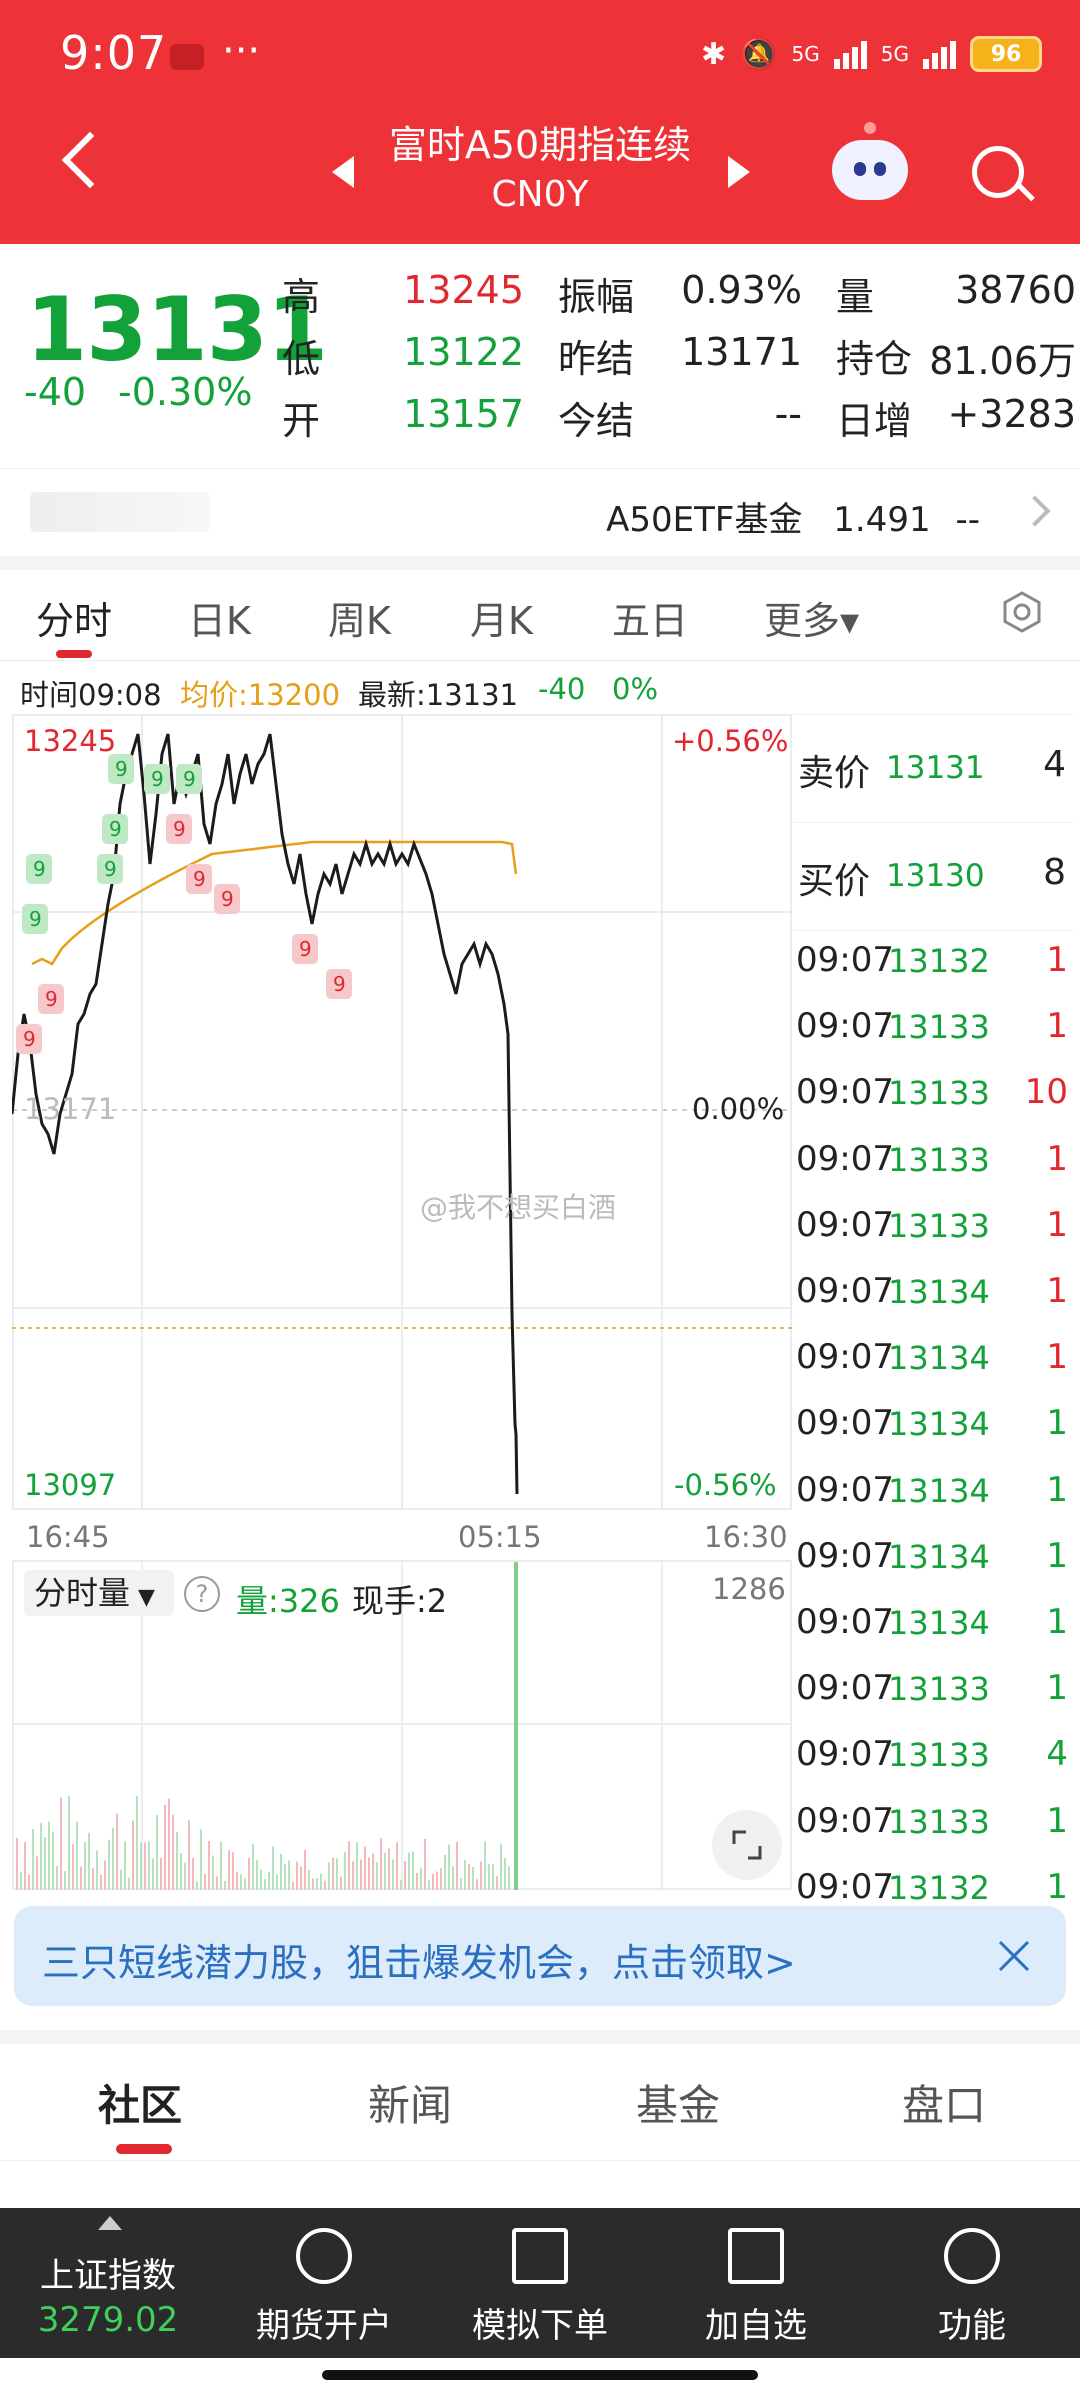 This screenshot has height=2400, width=1080. What do you see at coordinates (870, 128) in the screenshot?
I see `robot-antenna` at bounding box center [870, 128].